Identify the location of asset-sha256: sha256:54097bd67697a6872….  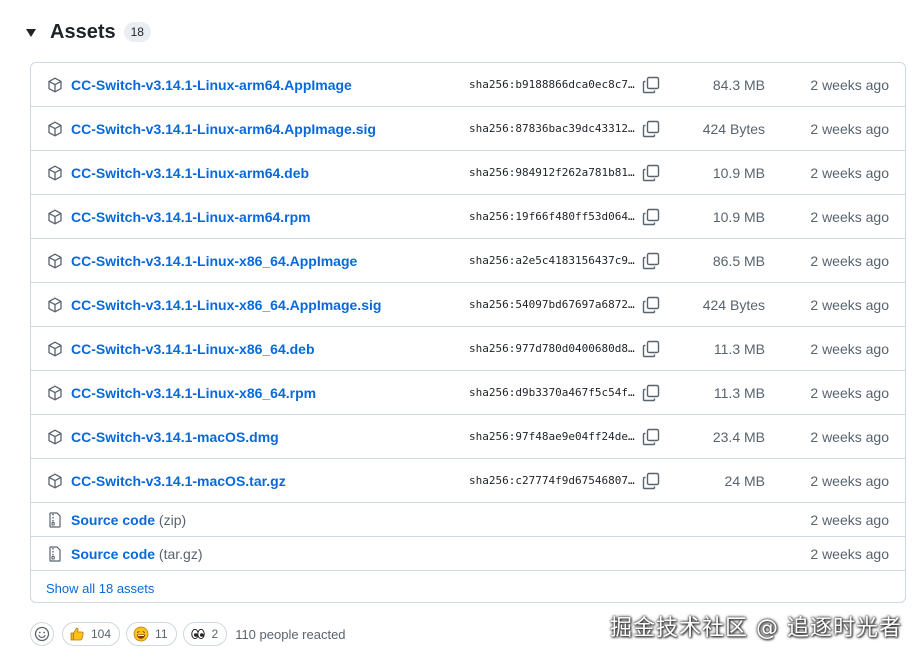
(552, 304).